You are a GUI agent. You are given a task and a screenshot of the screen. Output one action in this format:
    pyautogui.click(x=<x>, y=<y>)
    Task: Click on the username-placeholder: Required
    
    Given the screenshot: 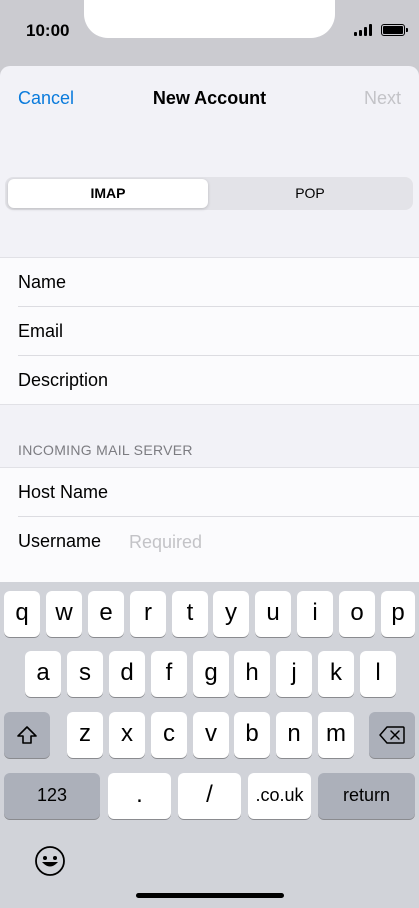 What is the action you would take?
    pyautogui.click(x=166, y=542)
    